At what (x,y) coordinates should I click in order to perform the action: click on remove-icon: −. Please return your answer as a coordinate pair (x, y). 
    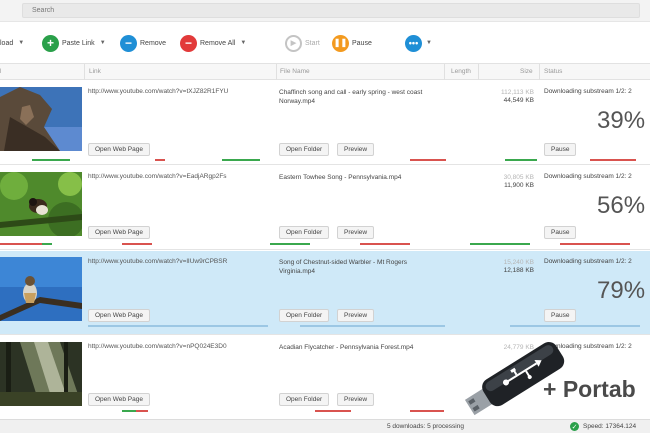
    Looking at the image, I should click on (128, 43).